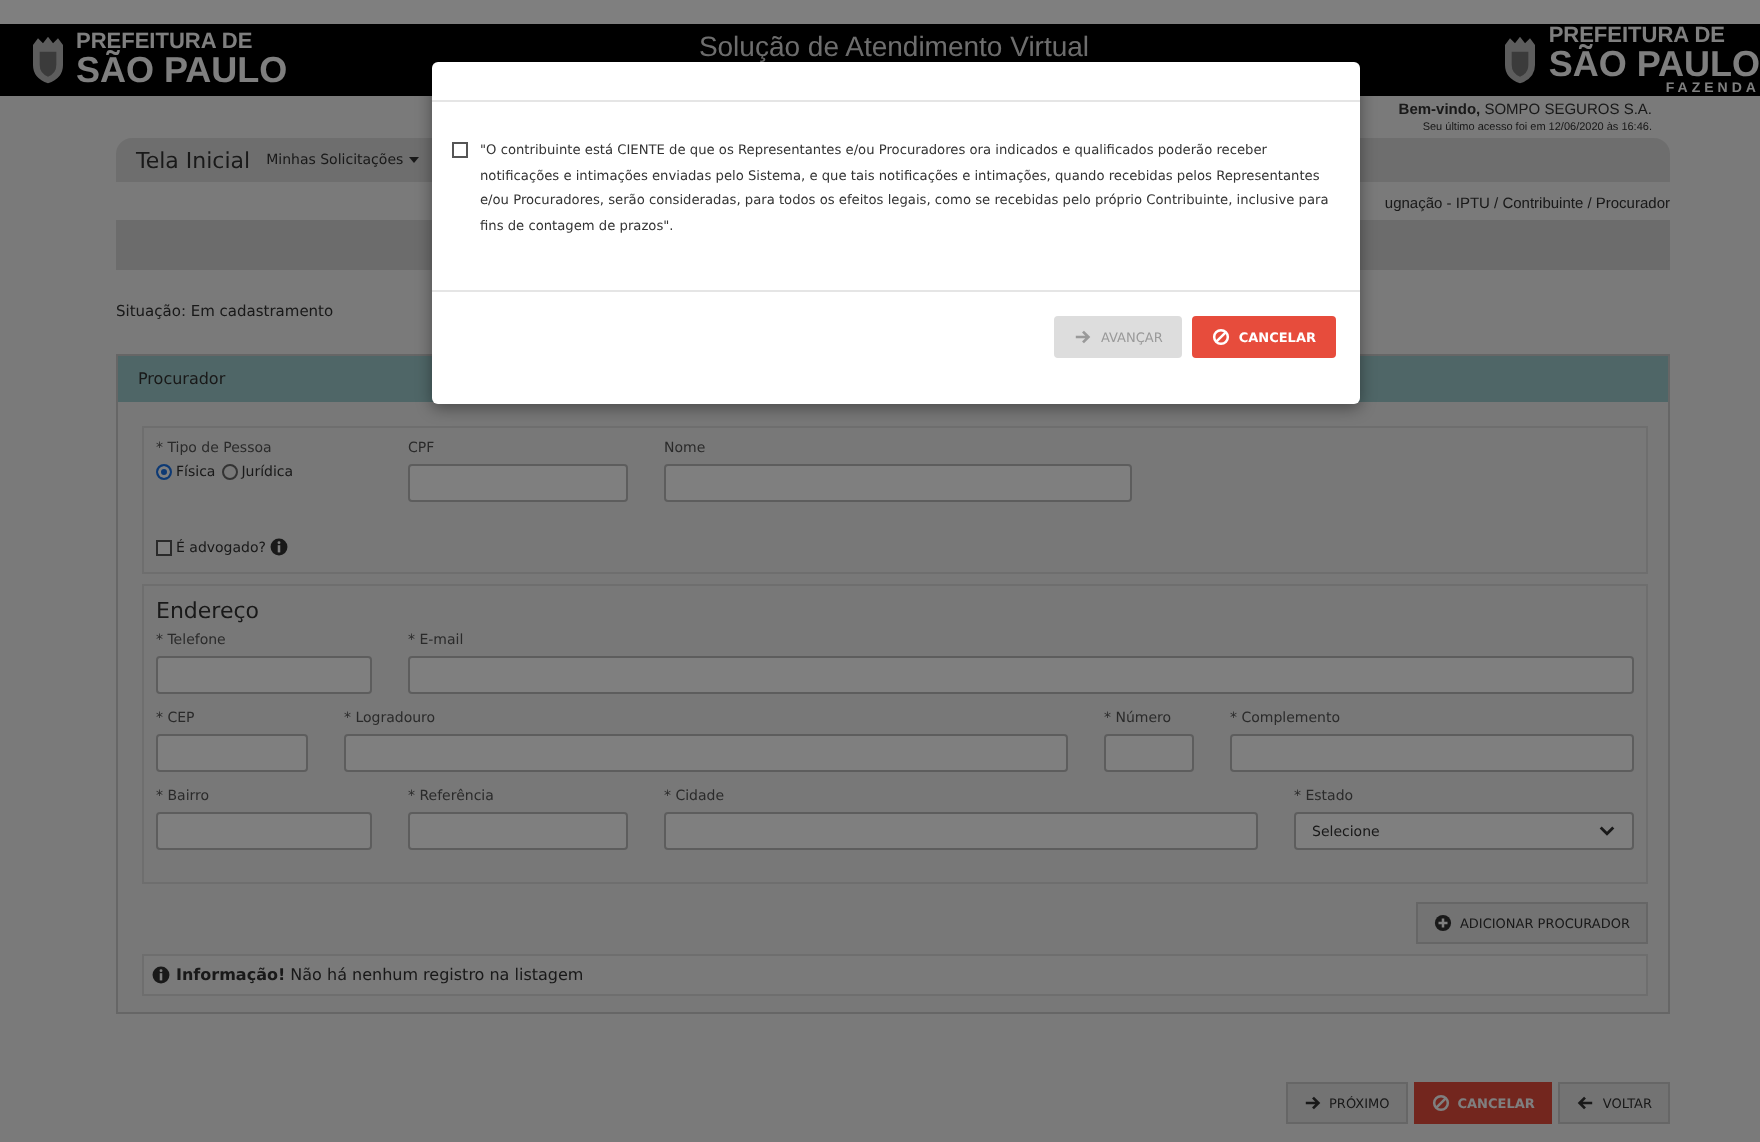 This screenshot has width=1760, height=1142. I want to click on plus-circle-icon, so click(1442, 923).